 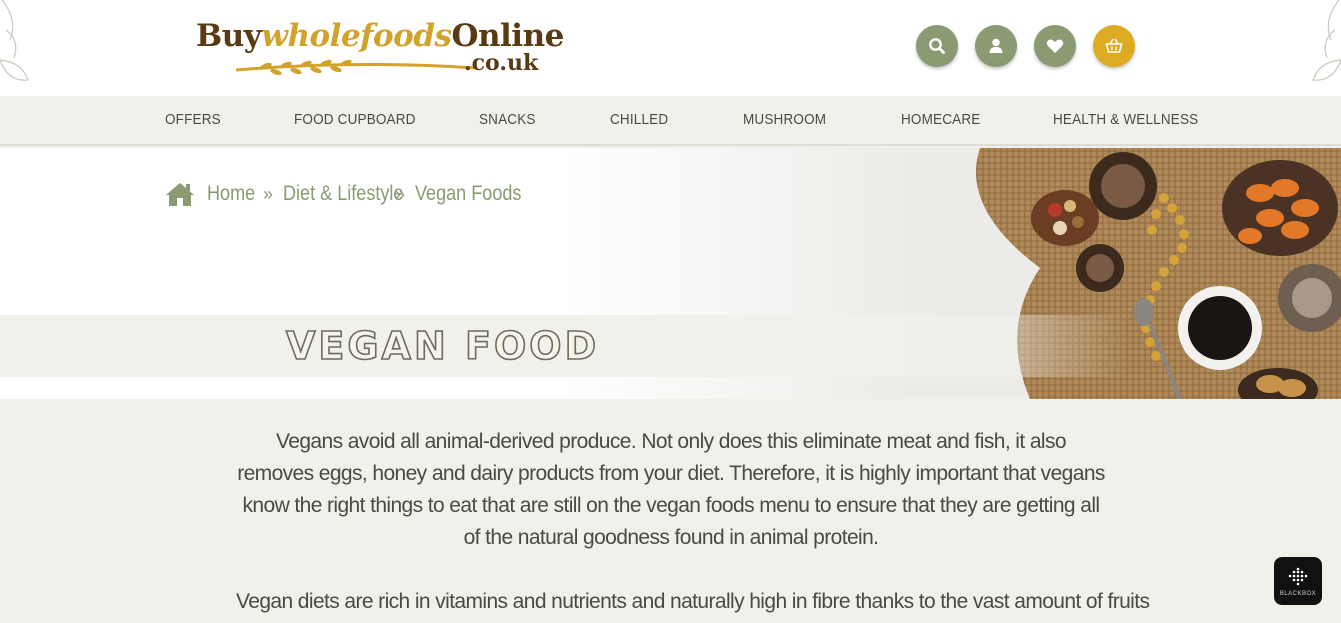 I want to click on home-icon, so click(x=180, y=194).